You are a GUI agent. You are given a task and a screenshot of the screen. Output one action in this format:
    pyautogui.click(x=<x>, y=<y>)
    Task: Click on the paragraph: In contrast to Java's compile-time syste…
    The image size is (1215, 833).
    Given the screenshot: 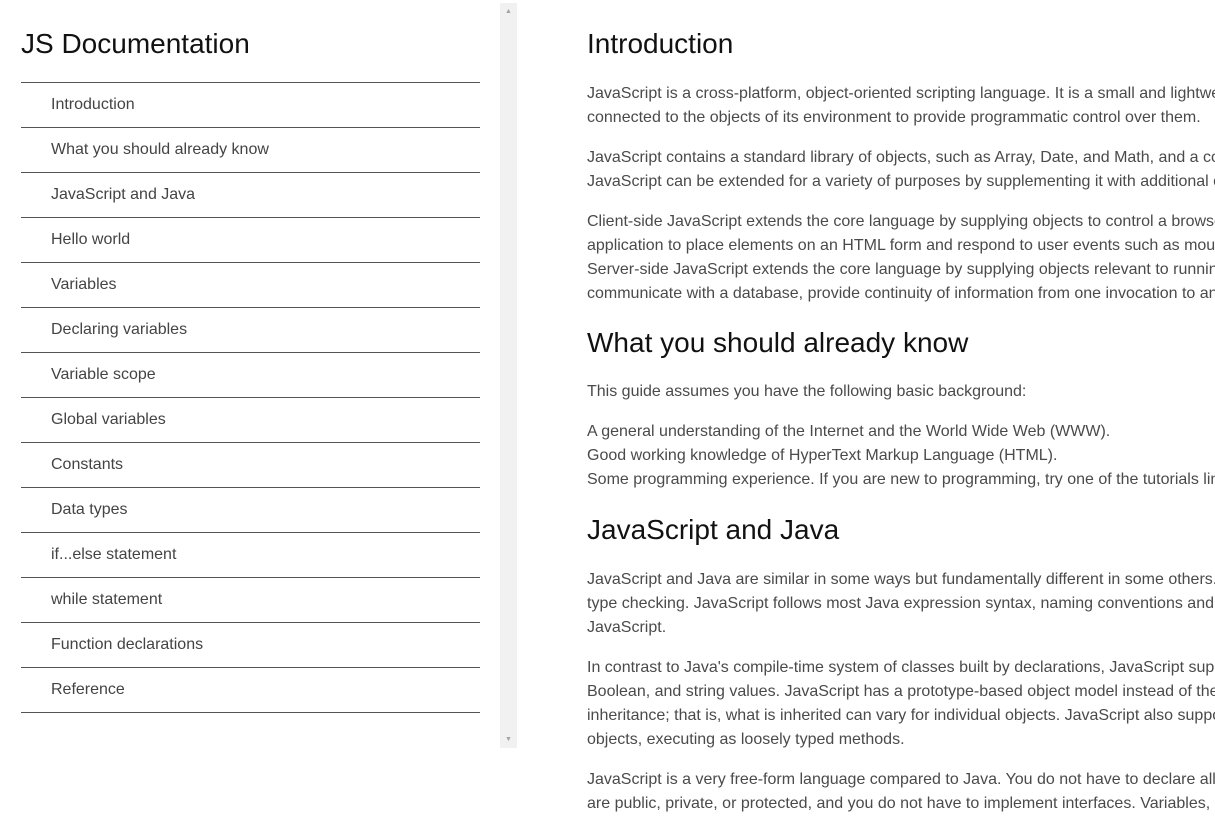 What is the action you would take?
    pyautogui.click(x=901, y=704)
    